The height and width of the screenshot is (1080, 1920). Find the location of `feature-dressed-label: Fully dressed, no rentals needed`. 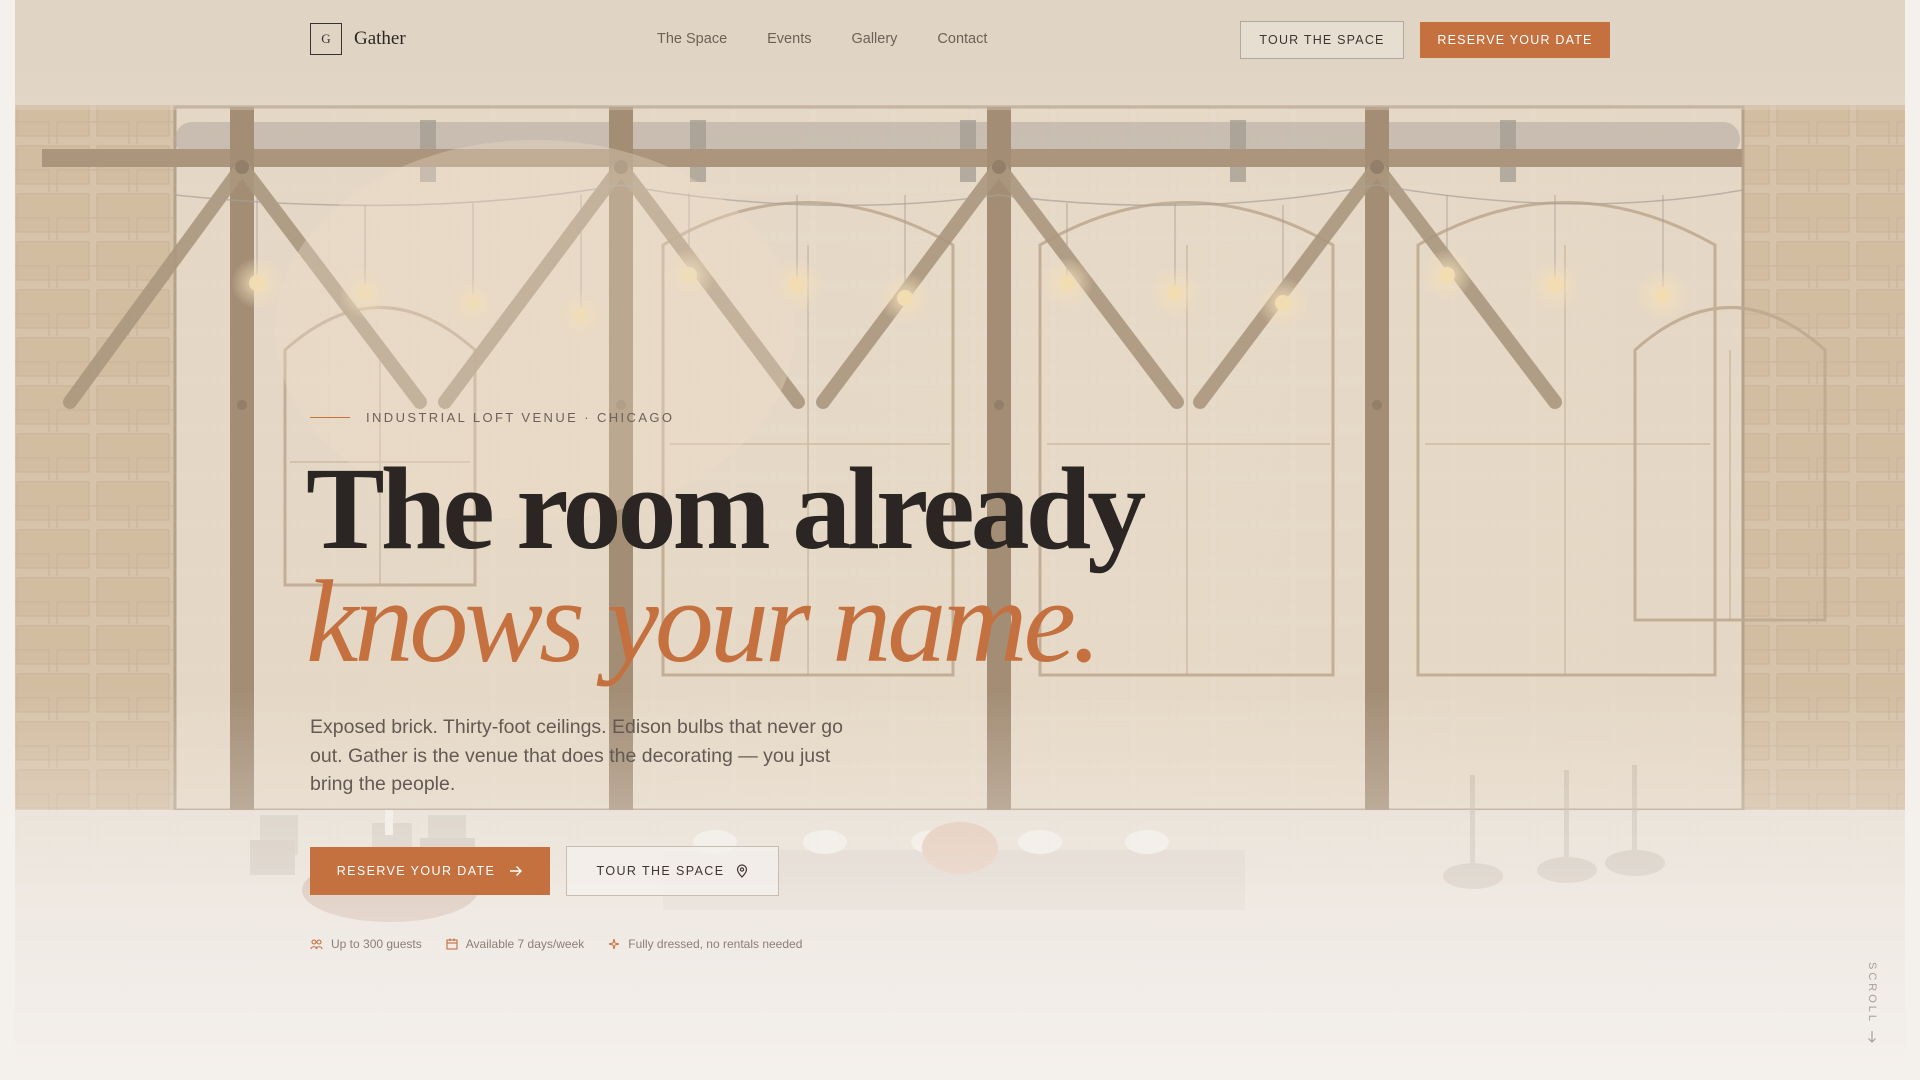

feature-dressed-label: Fully dressed, no rentals needed is located at coordinates (715, 944).